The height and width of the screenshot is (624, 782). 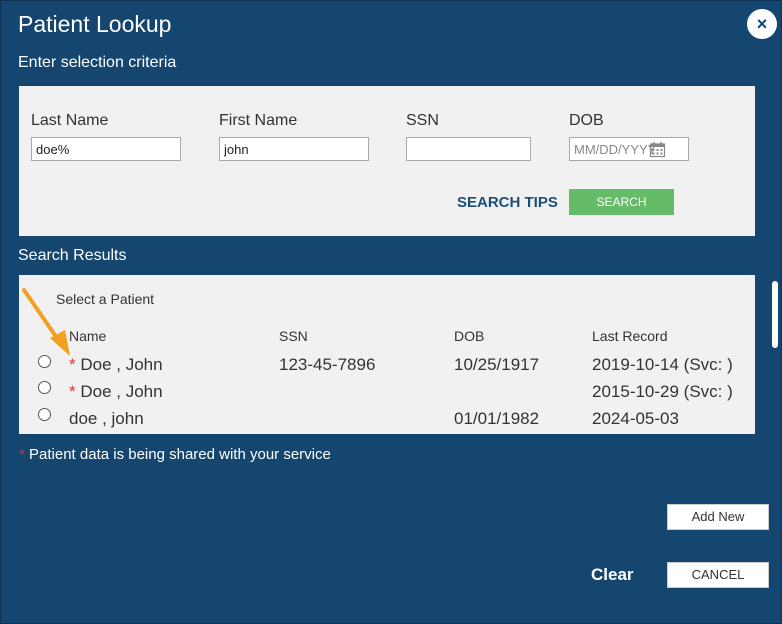 I want to click on first-name-input, so click(x=294, y=149).